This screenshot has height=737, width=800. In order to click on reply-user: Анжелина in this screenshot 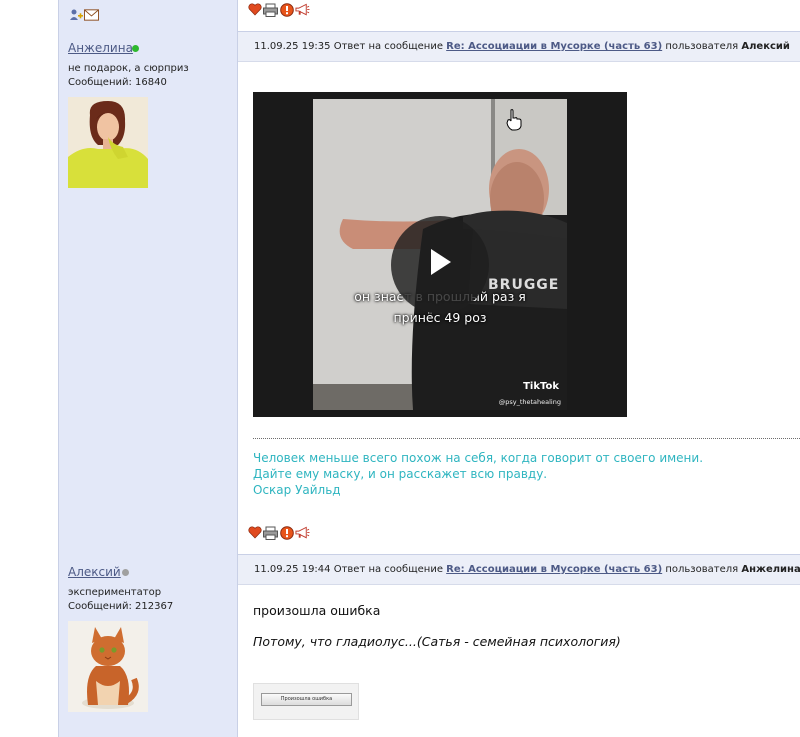, I will do `click(770, 569)`.